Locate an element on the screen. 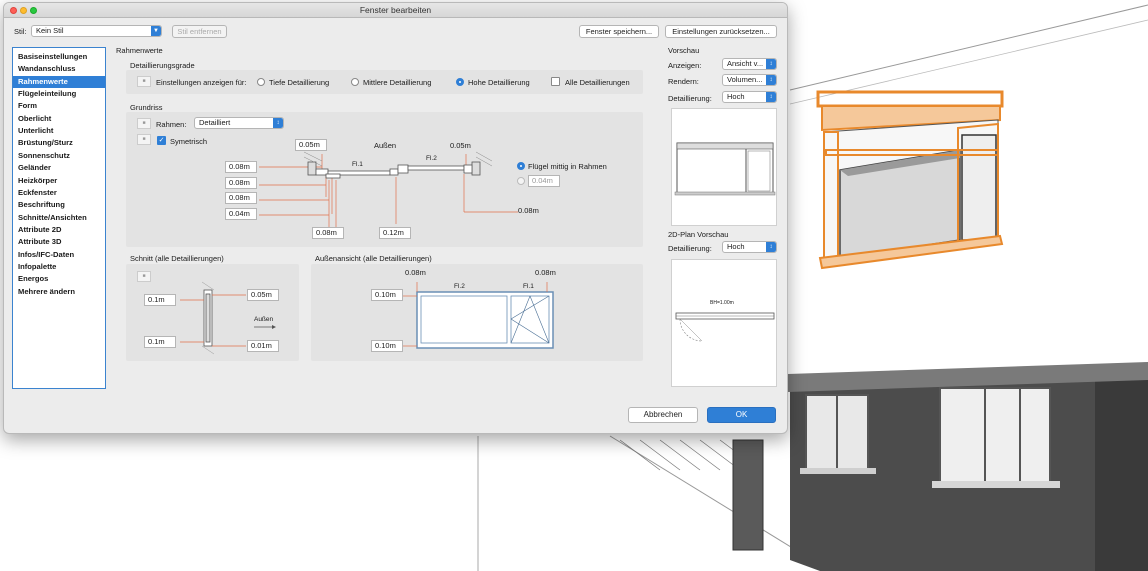 The height and width of the screenshot is (571, 1148). grundriss-bottom-mid-input: 0.12m is located at coordinates (395, 233).